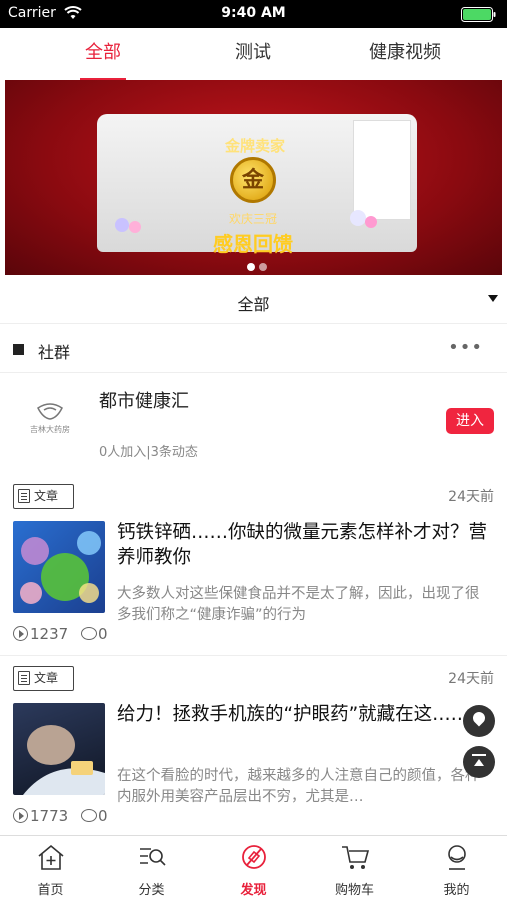  Describe the element at coordinates (50, 890) in the screenshot. I see `bottom-tab-label: 首页` at that location.